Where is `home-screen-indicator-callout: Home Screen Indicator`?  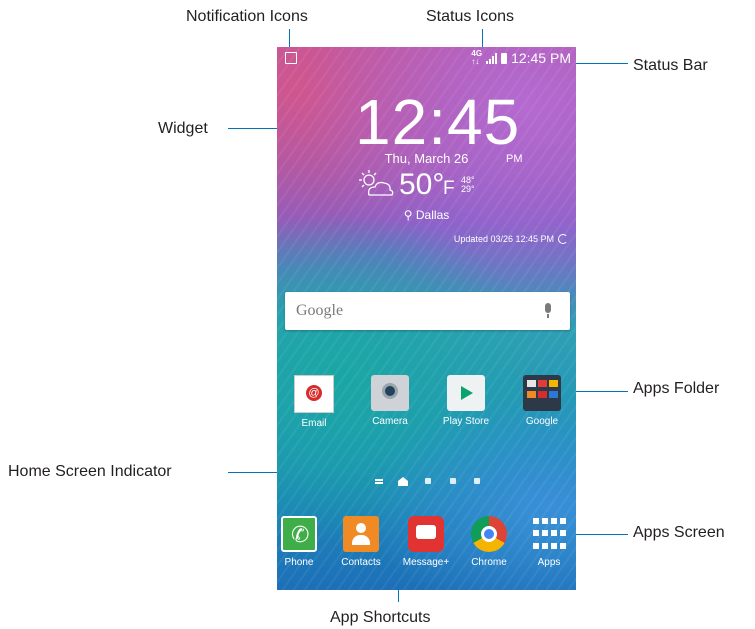 home-screen-indicator-callout: Home Screen Indicator is located at coordinates (90, 471).